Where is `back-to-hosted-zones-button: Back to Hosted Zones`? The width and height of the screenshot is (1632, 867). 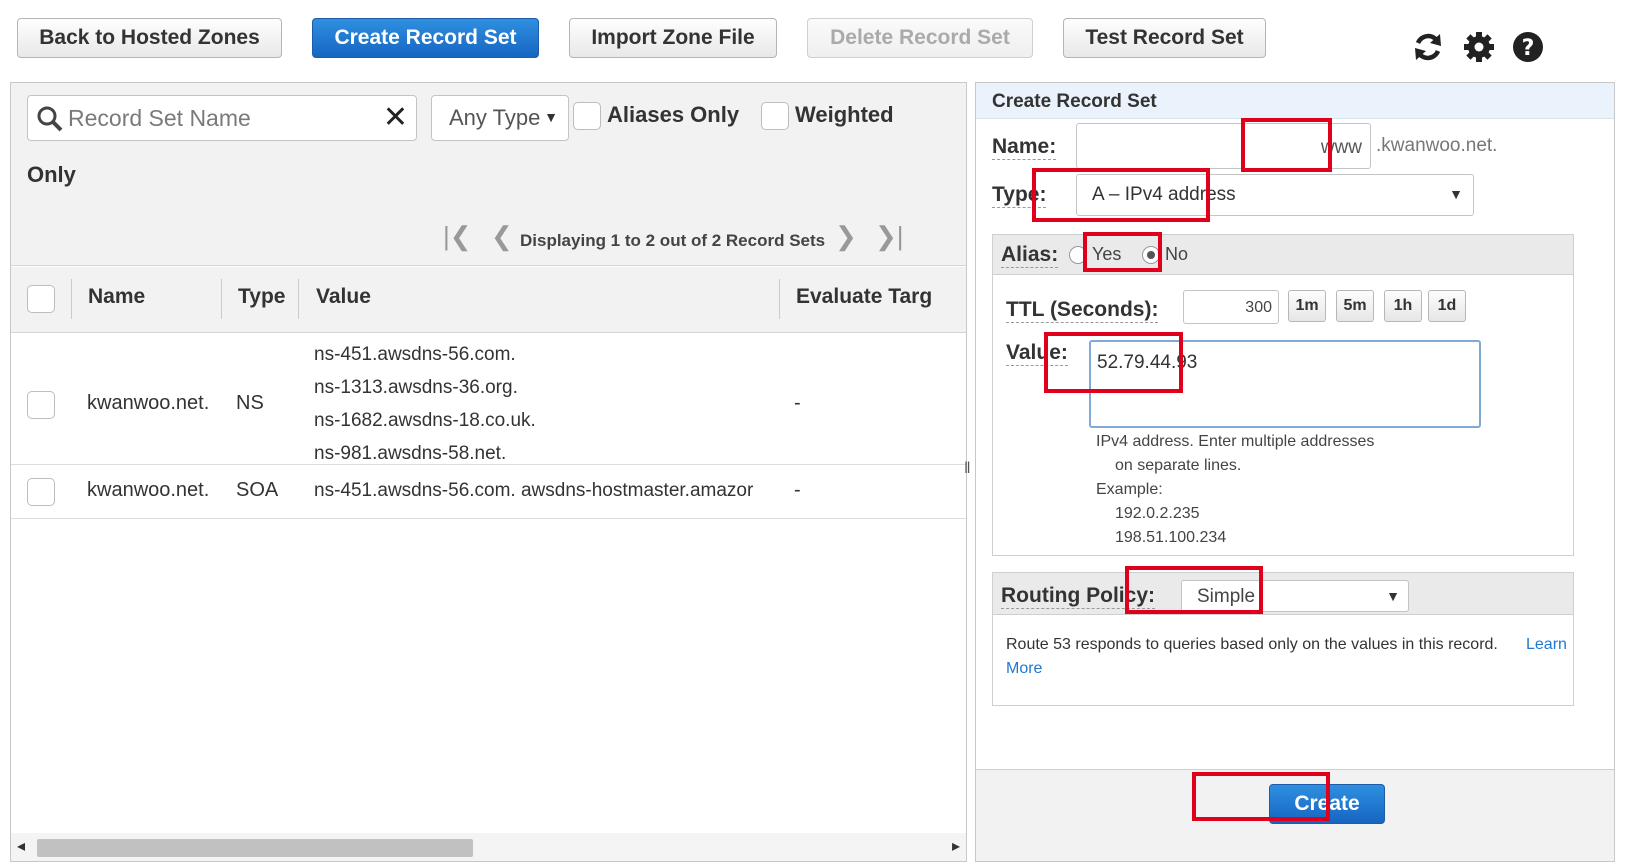
back-to-hosted-zones-button: Back to Hosted Zones is located at coordinates (149, 38).